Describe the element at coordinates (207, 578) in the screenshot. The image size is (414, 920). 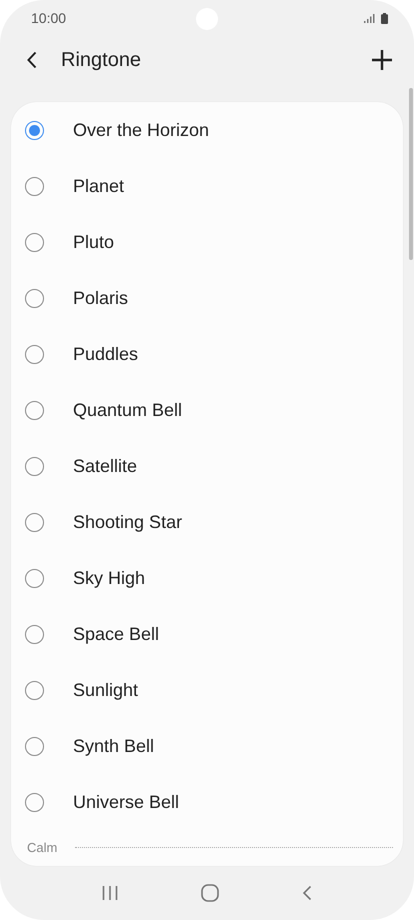
I see `ringtone-item: Sky High` at that location.